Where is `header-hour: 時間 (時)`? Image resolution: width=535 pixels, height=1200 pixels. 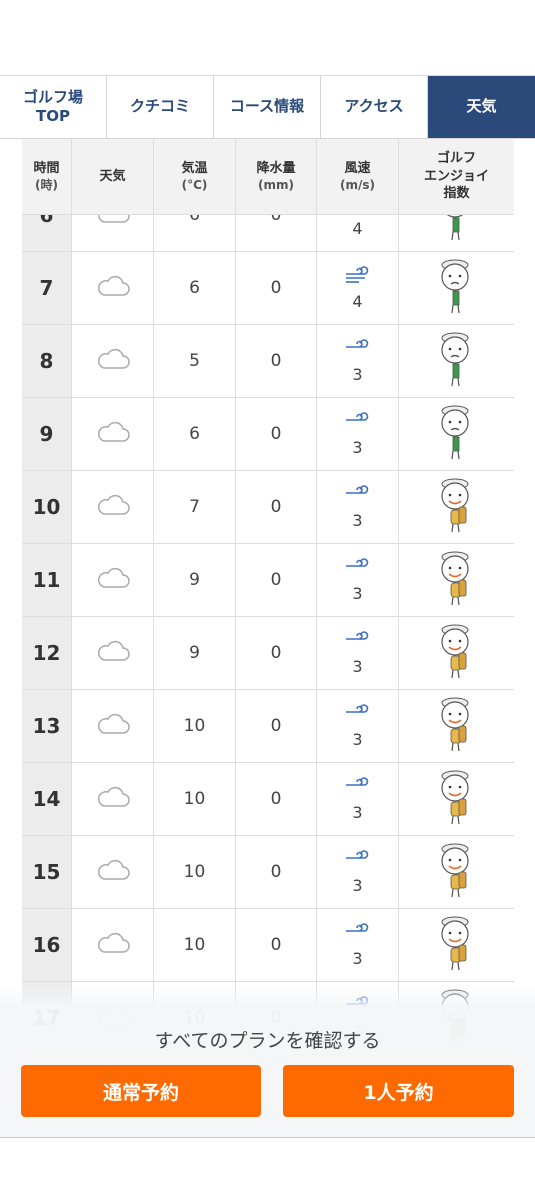
header-hour: 時間 (時) is located at coordinates (47, 176).